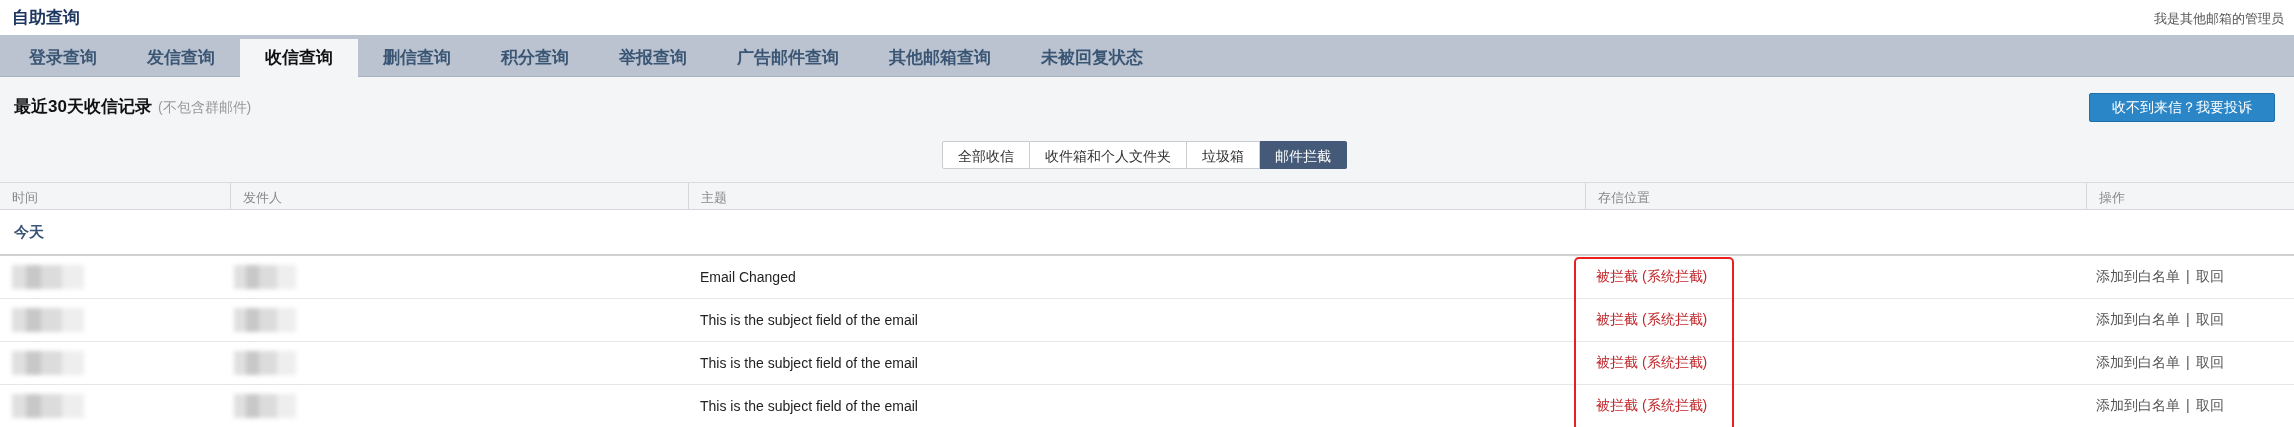 Image resolution: width=2294 pixels, height=427 pixels. I want to click on group-header: 今天, so click(1147, 233).